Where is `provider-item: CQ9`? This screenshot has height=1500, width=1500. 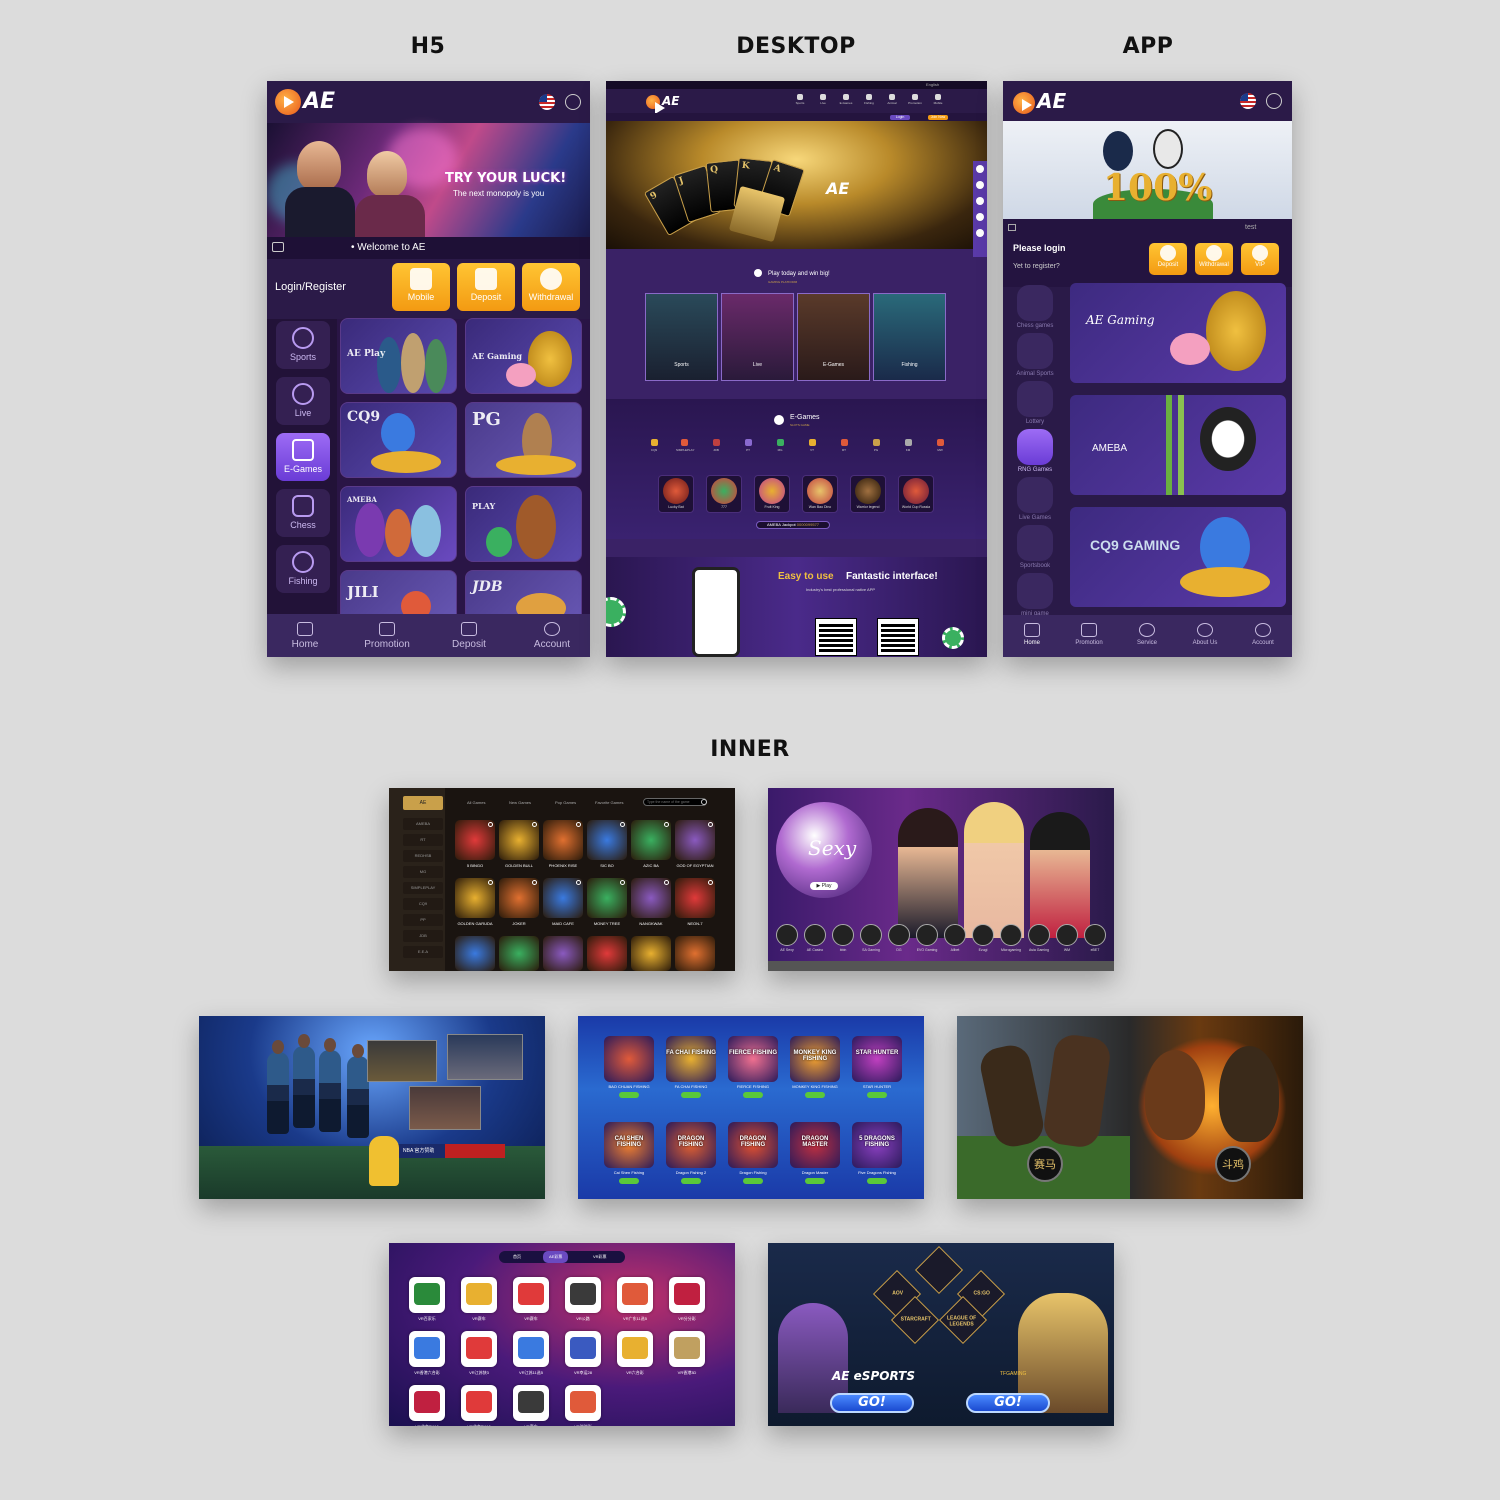 provider-item: CQ9 is located at coordinates (423, 904).